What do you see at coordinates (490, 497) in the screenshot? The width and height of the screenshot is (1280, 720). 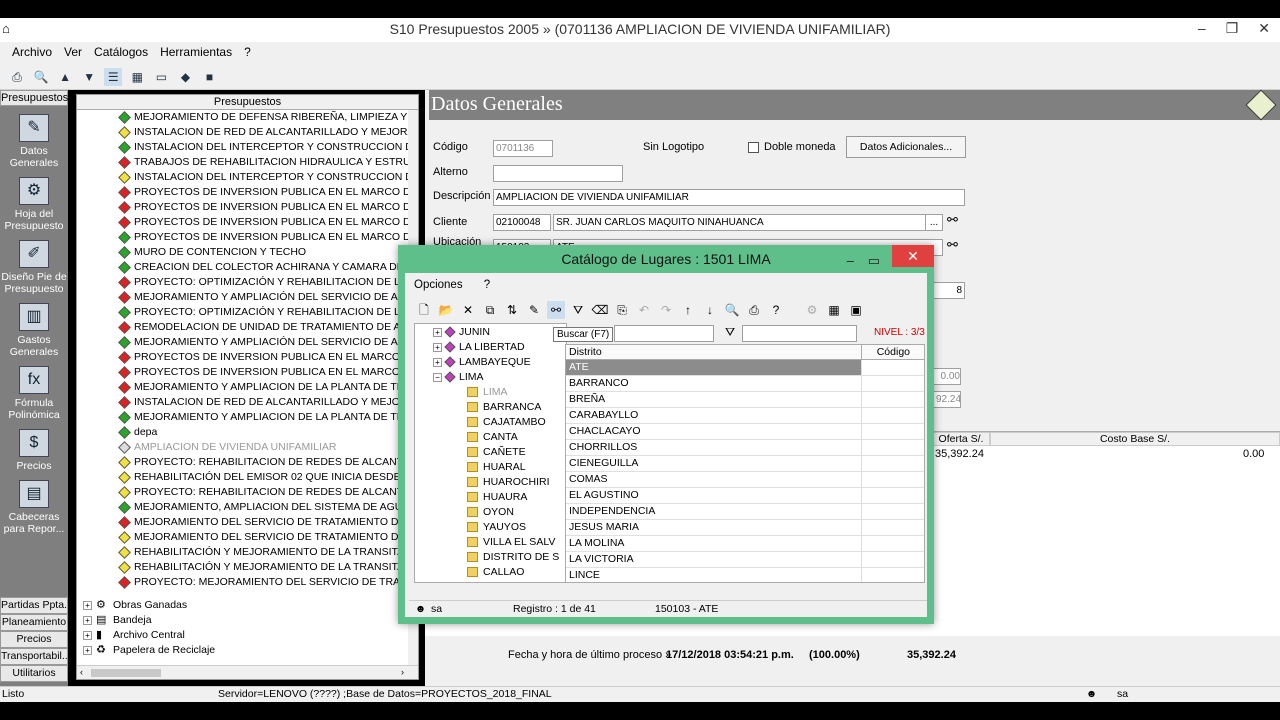 I see `lugar-tree-item: HUAURA` at bounding box center [490, 497].